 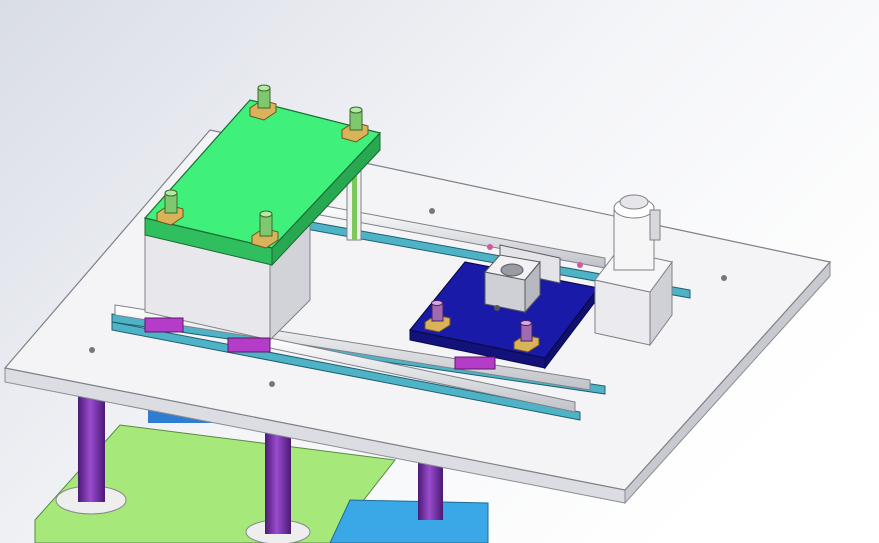 I want to click on motor-top, so click(x=634, y=202).